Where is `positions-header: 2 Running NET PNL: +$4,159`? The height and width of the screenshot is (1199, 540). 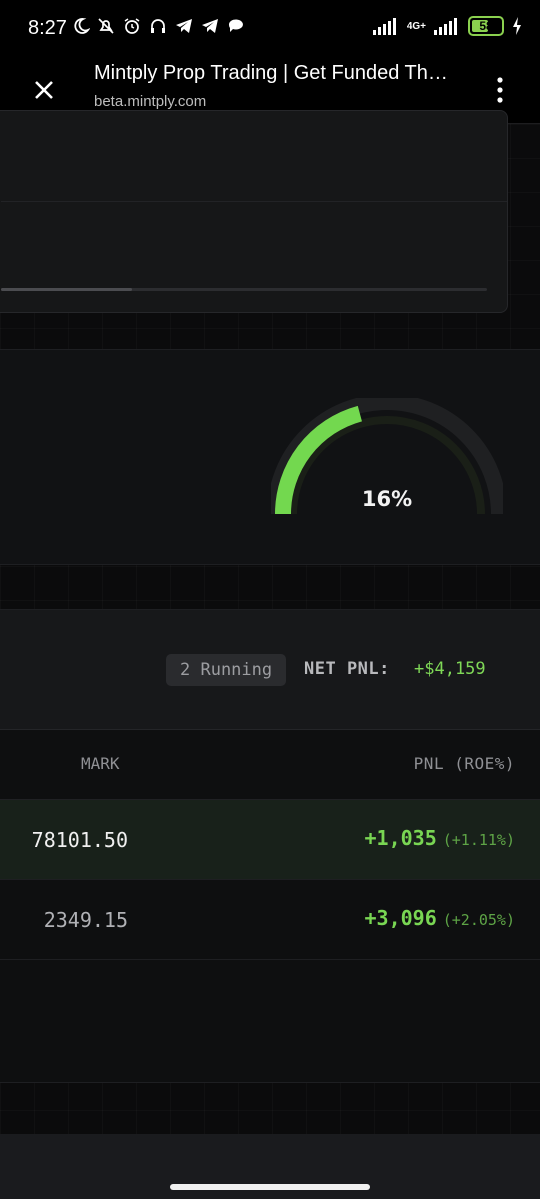
positions-header: 2 Running NET PNL: +$4,159 is located at coordinates (270, 670).